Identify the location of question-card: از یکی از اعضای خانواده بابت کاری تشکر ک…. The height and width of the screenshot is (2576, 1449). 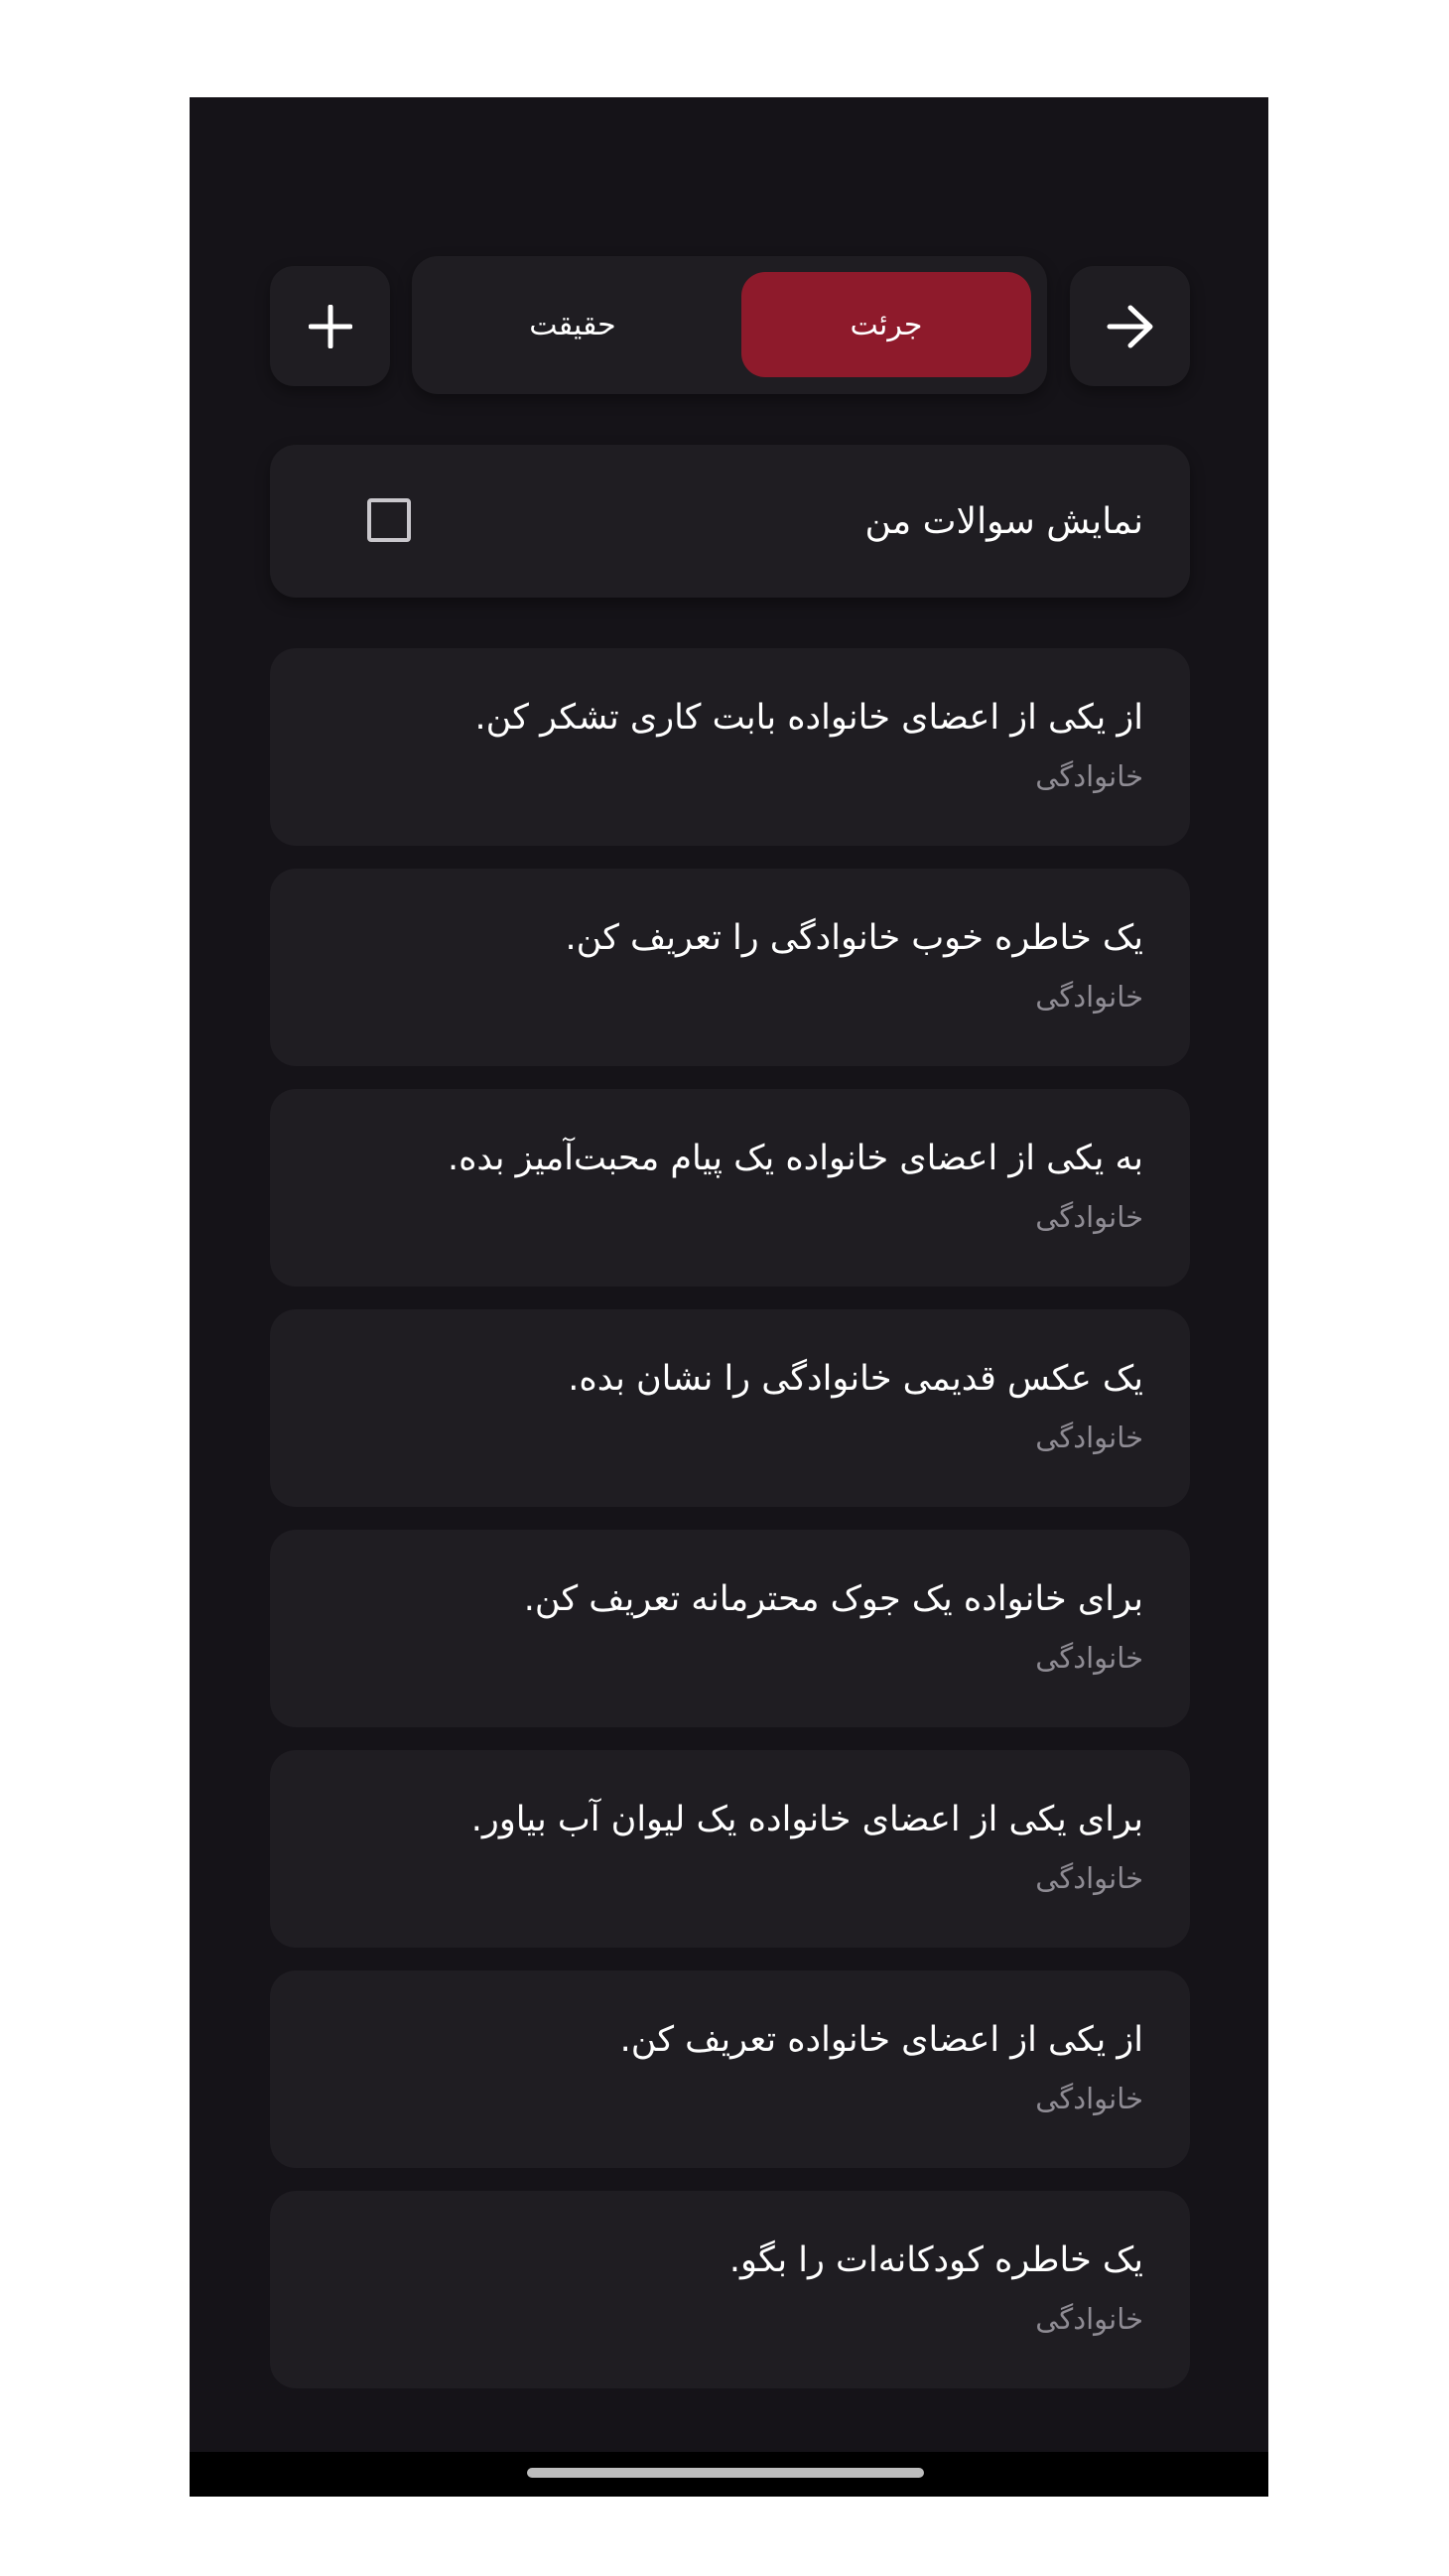
(730, 747).